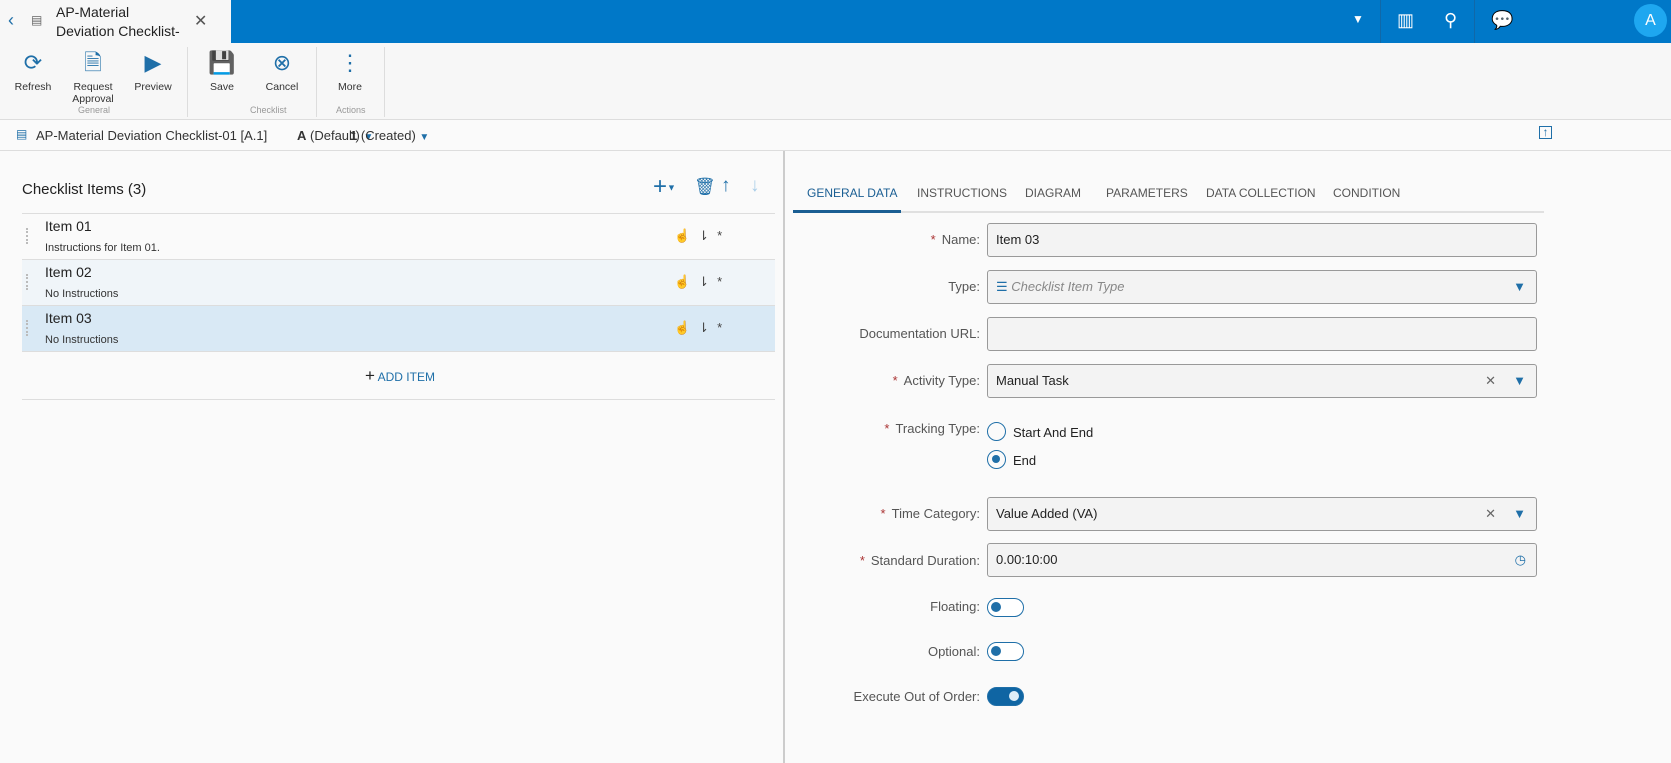 The image size is (1671, 763). I want to click on tab-instructions: INSTRUCTIONS, so click(962, 193).